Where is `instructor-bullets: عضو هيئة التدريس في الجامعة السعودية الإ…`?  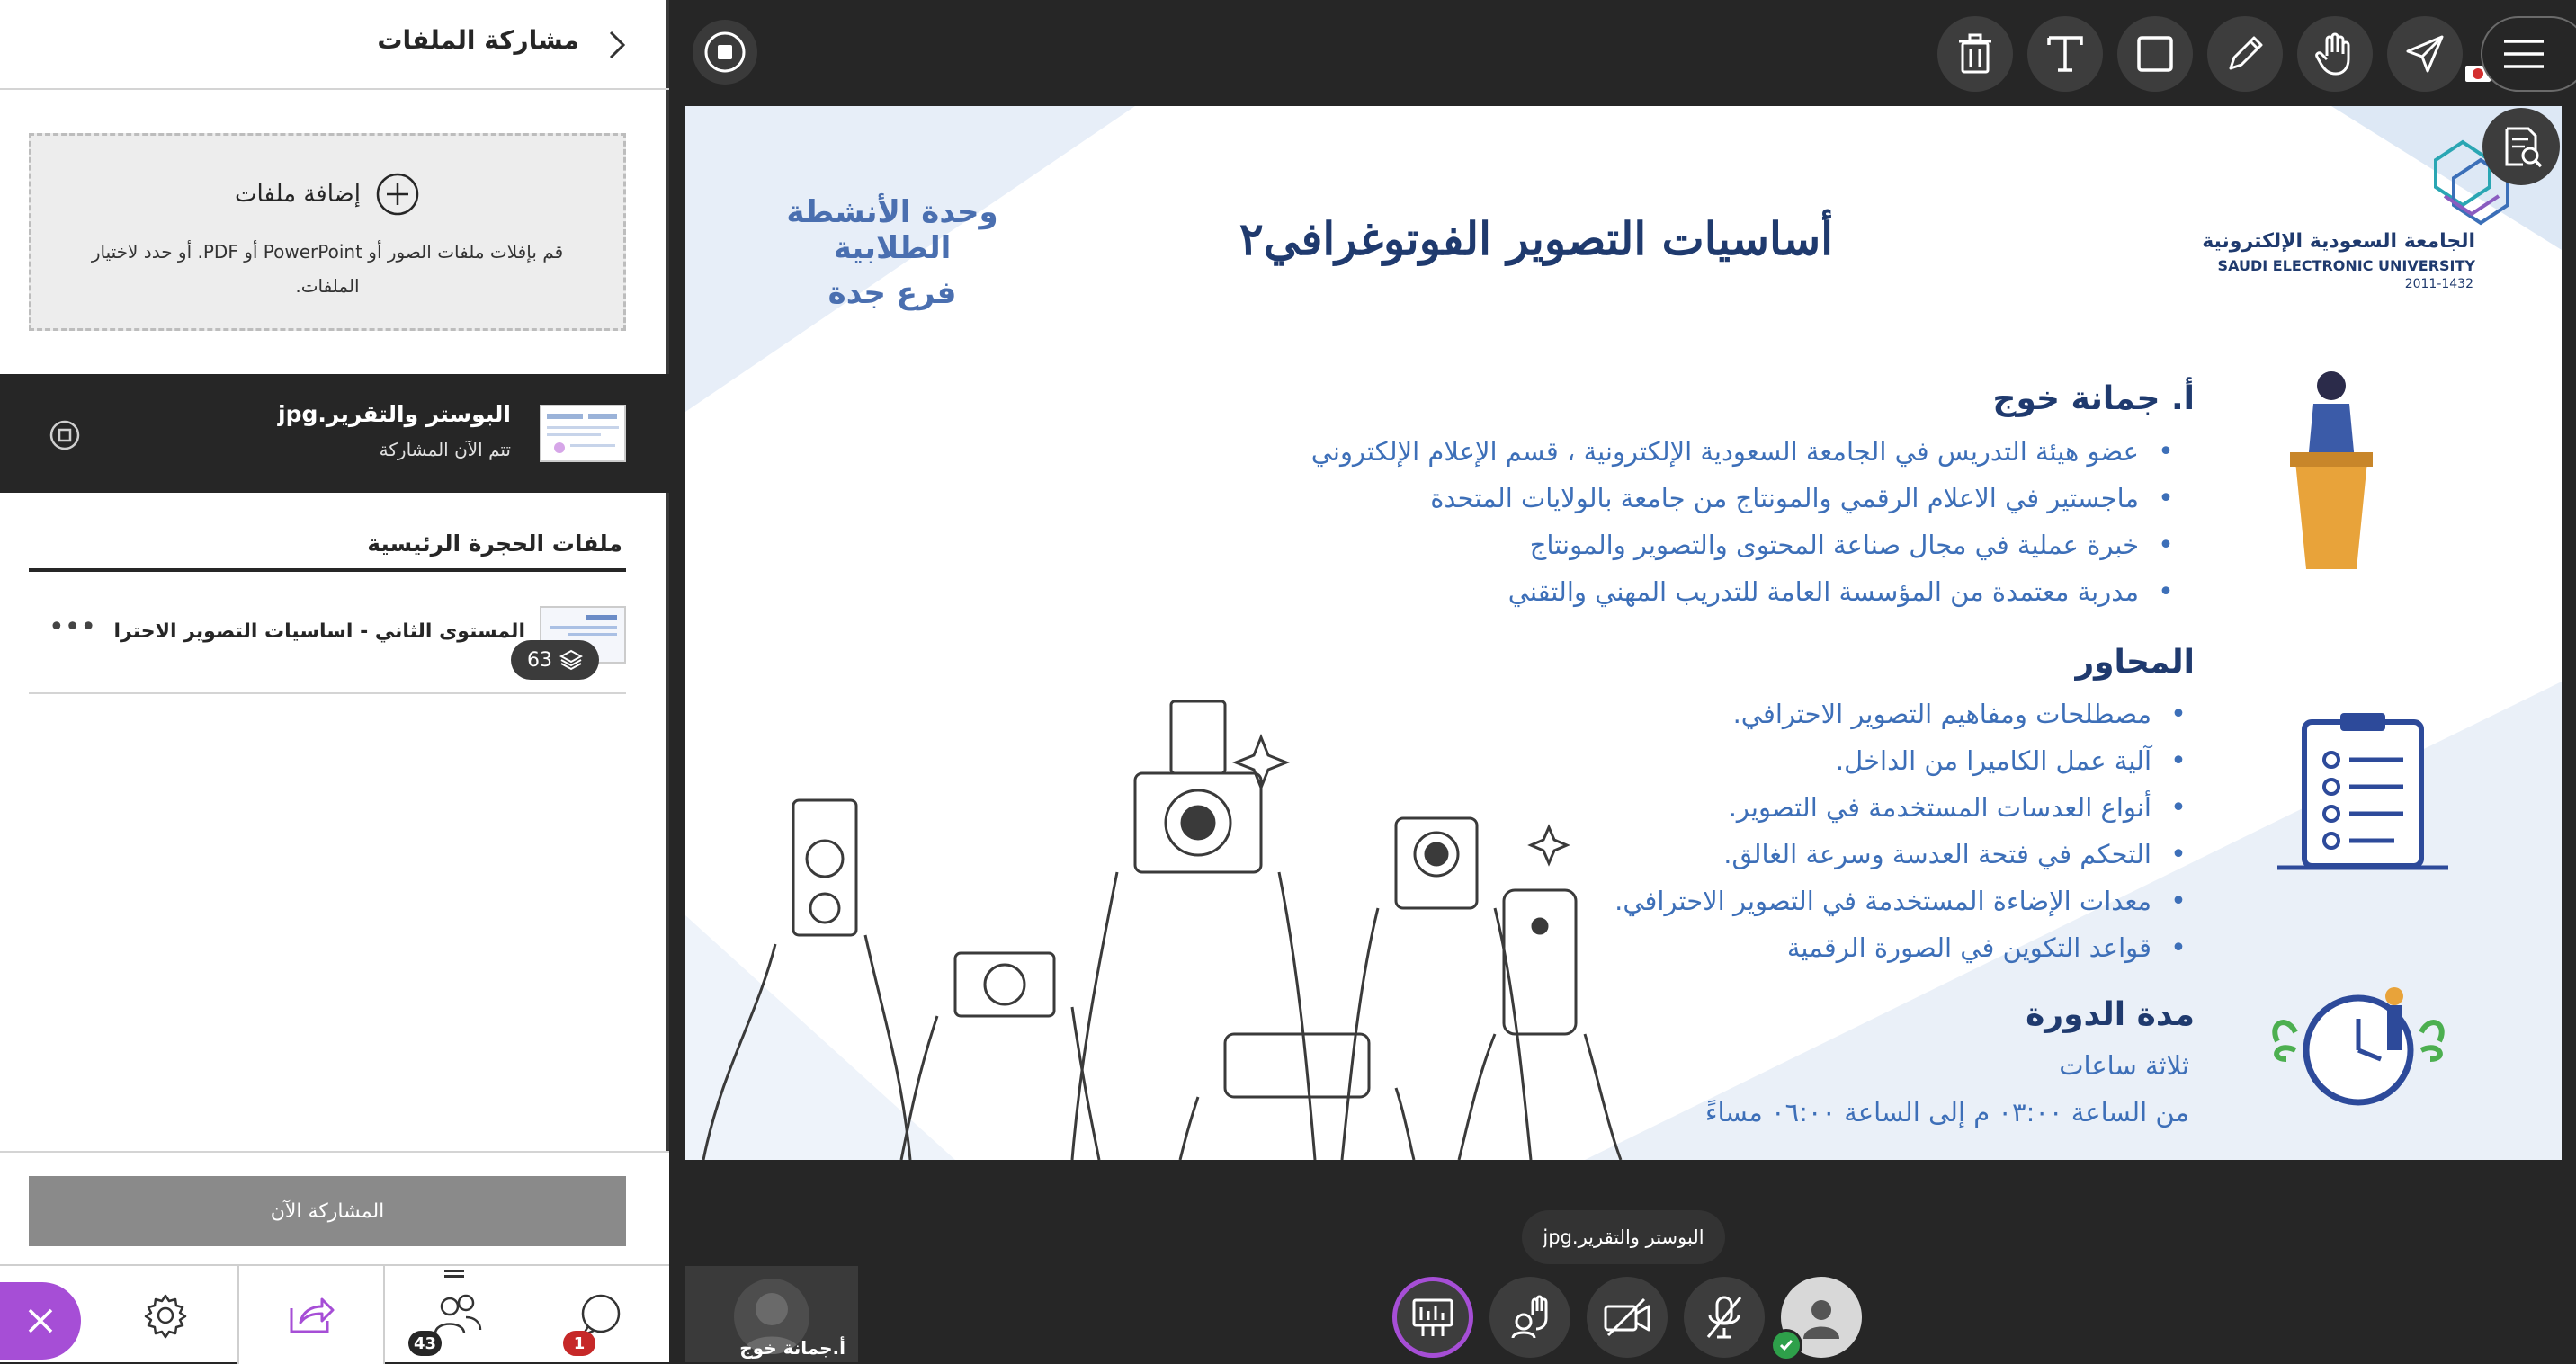
instructor-bullets: عضو هيئة التدريس في الجامعة السعودية الإ… is located at coordinates (1752, 521).